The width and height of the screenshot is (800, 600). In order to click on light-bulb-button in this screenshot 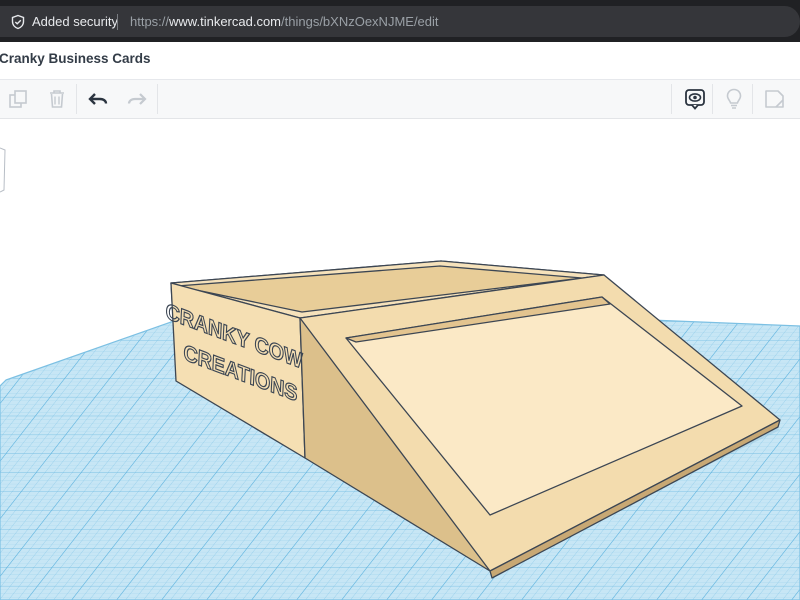, I will do `click(734, 99)`.